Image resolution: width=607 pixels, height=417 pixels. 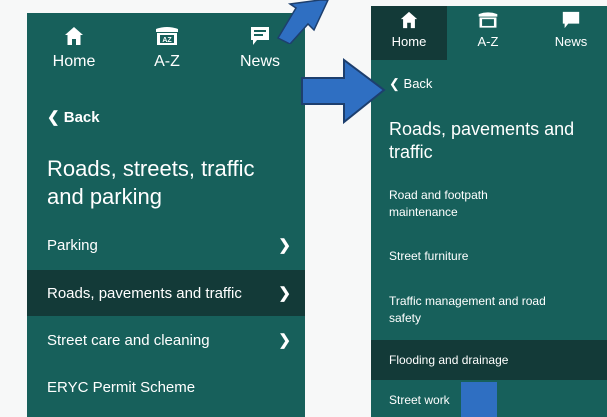 I want to click on page-title: Roads, streets, traffic and parking, so click(x=151, y=182).